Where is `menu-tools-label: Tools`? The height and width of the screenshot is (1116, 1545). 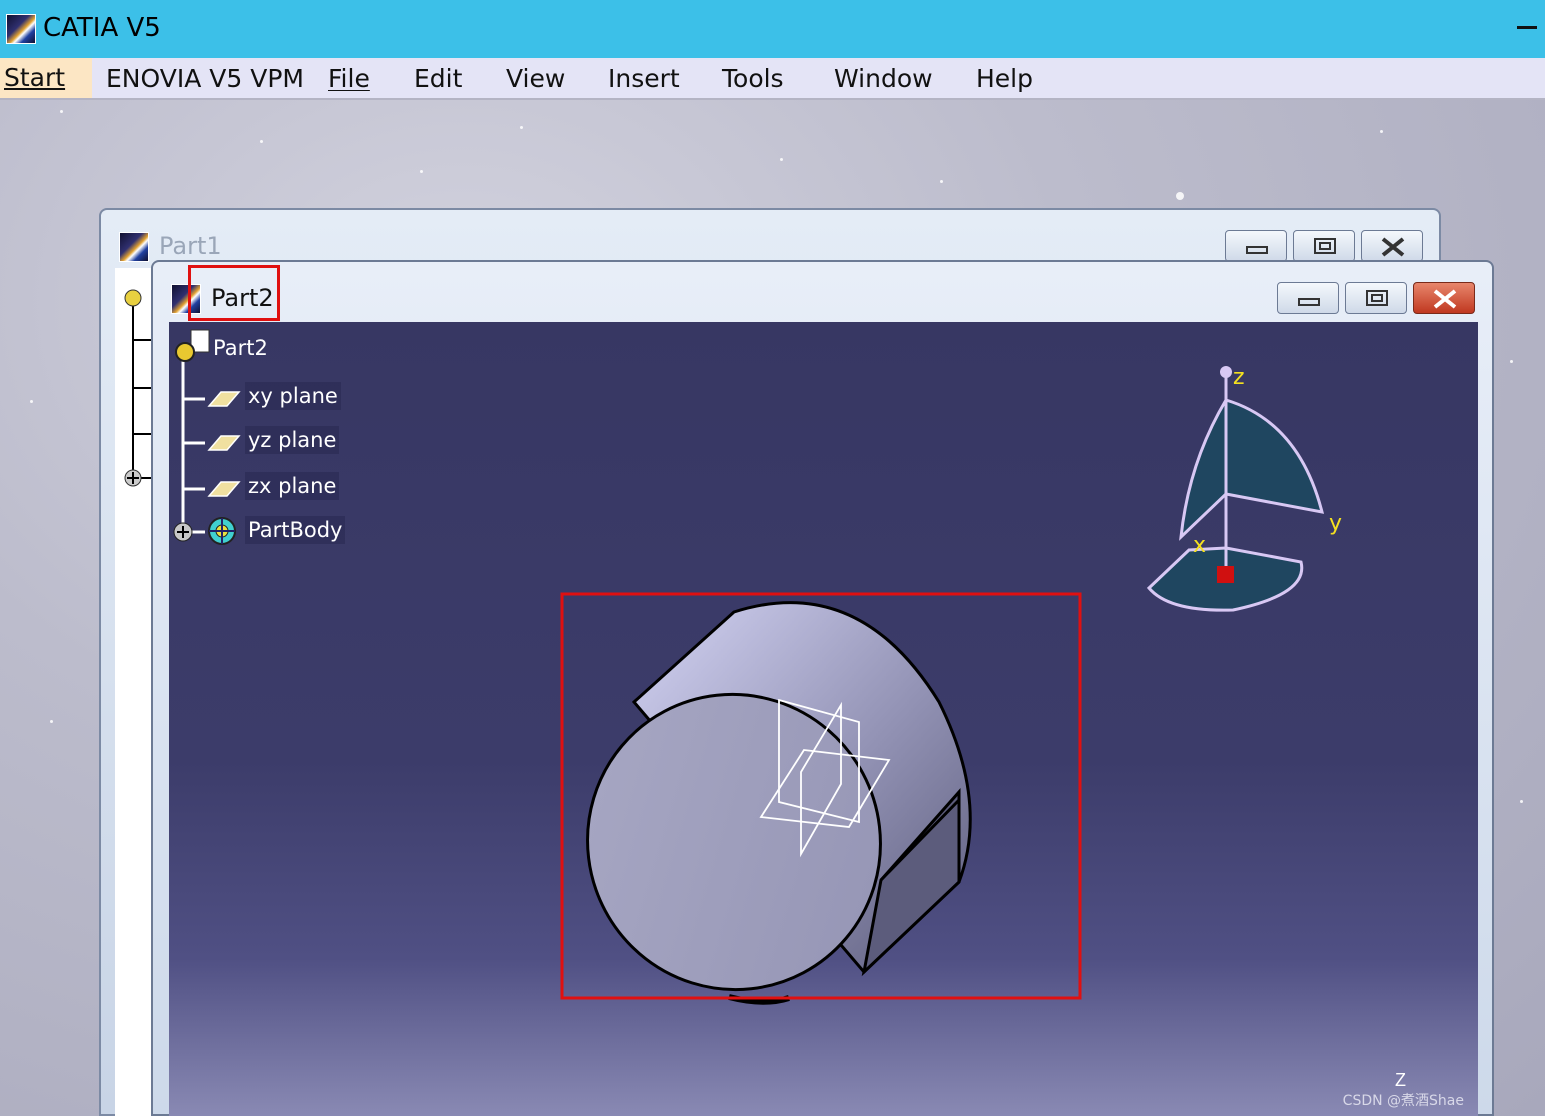
menu-tools-label: Tools is located at coordinates (753, 78).